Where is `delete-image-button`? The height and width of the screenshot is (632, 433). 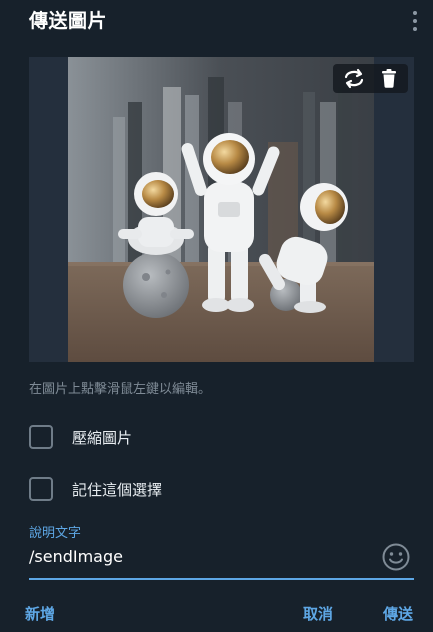
delete-image-button is located at coordinates (389, 78).